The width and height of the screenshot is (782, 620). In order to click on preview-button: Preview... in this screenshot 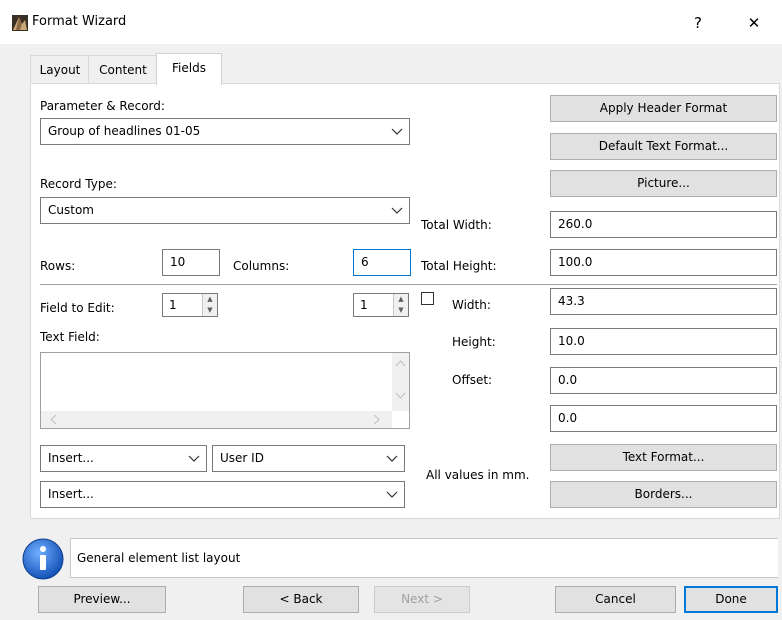, I will do `click(102, 599)`.